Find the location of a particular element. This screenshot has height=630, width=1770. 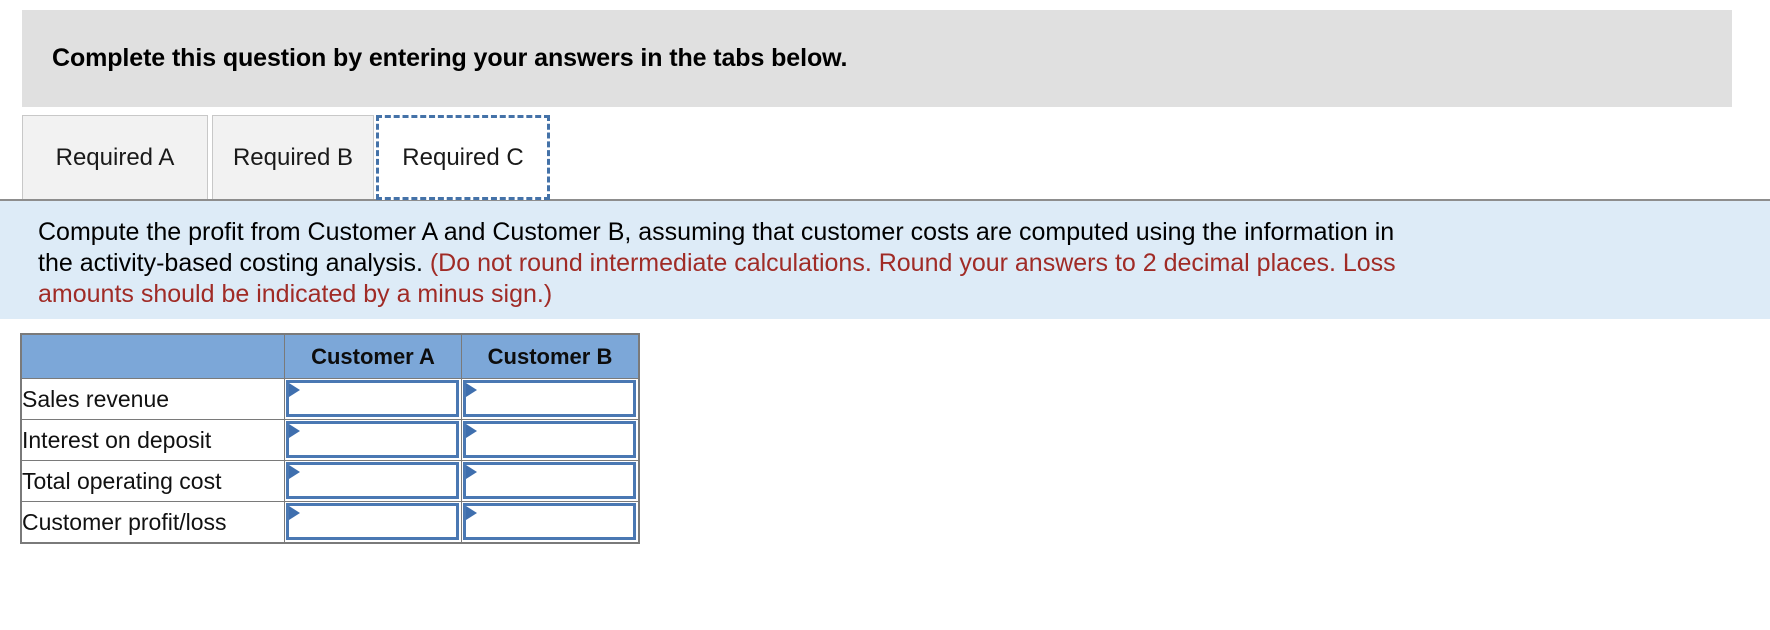

input-customer-profit-loss-customer-a is located at coordinates (372, 521).